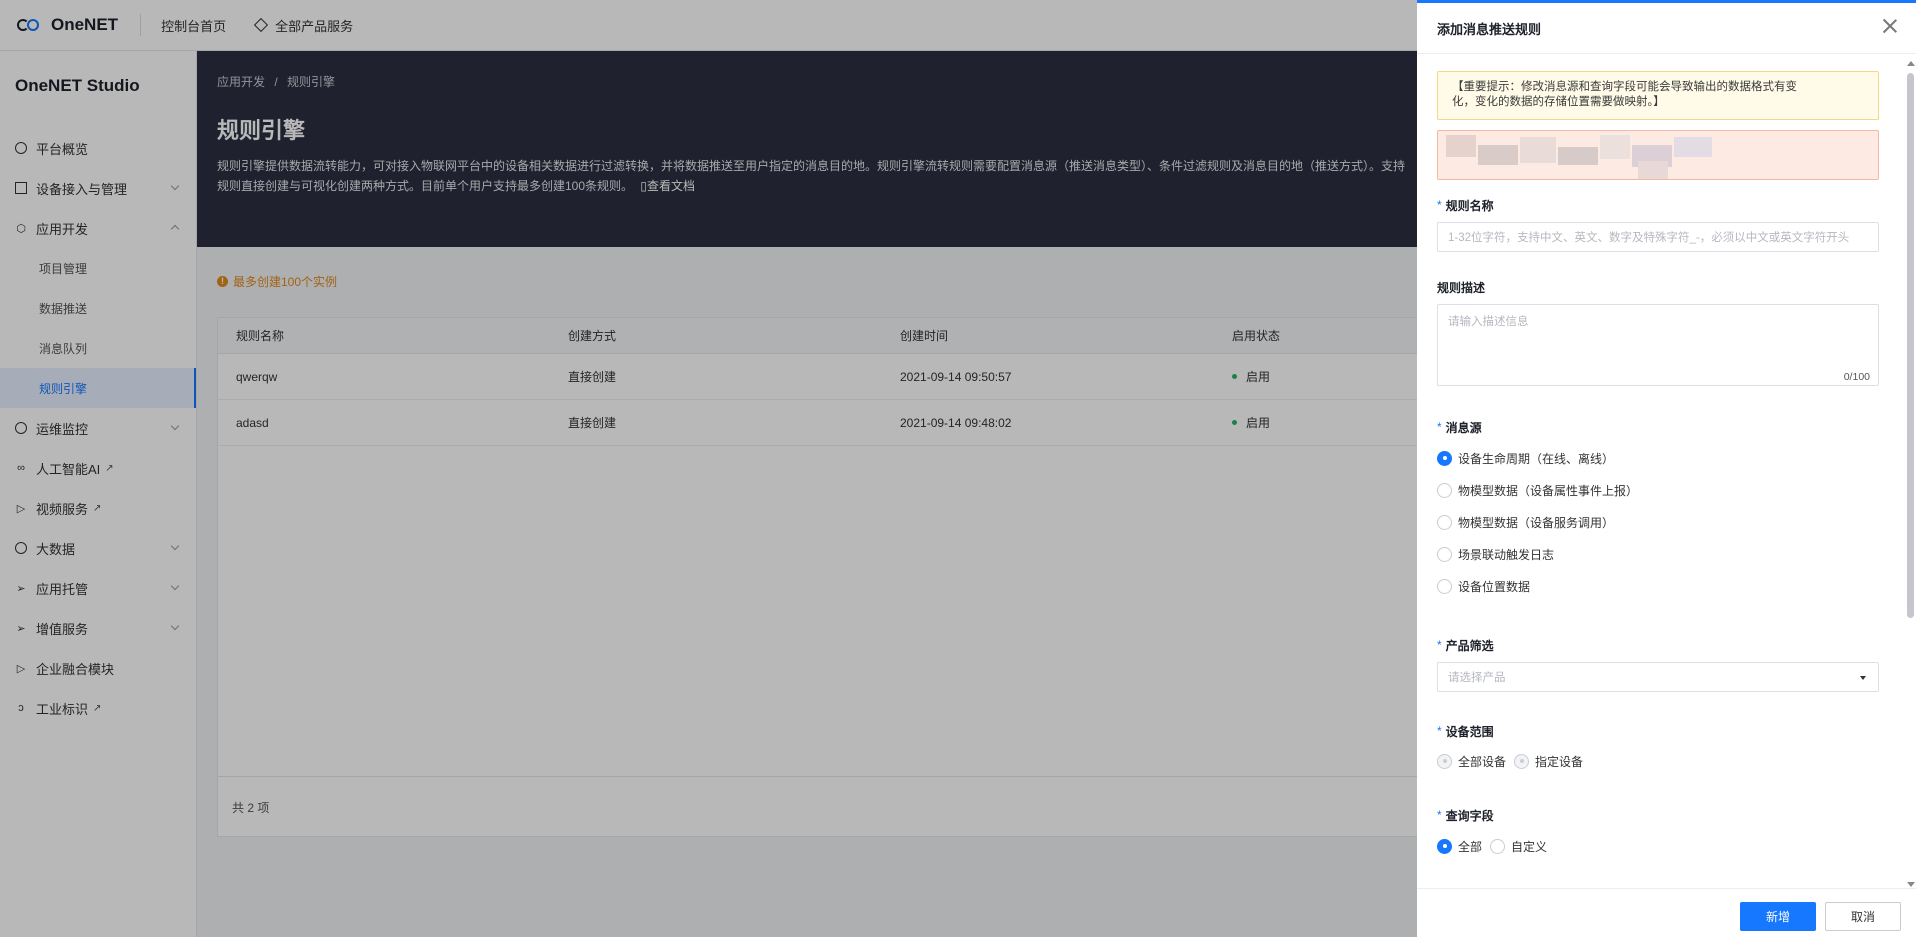 Image resolution: width=1916 pixels, height=937 pixels. What do you see at coordinates (1658, 645) in the screenshot?
I see `product-filter-label: * 产品筛选` at bounding box center [1658, 645].